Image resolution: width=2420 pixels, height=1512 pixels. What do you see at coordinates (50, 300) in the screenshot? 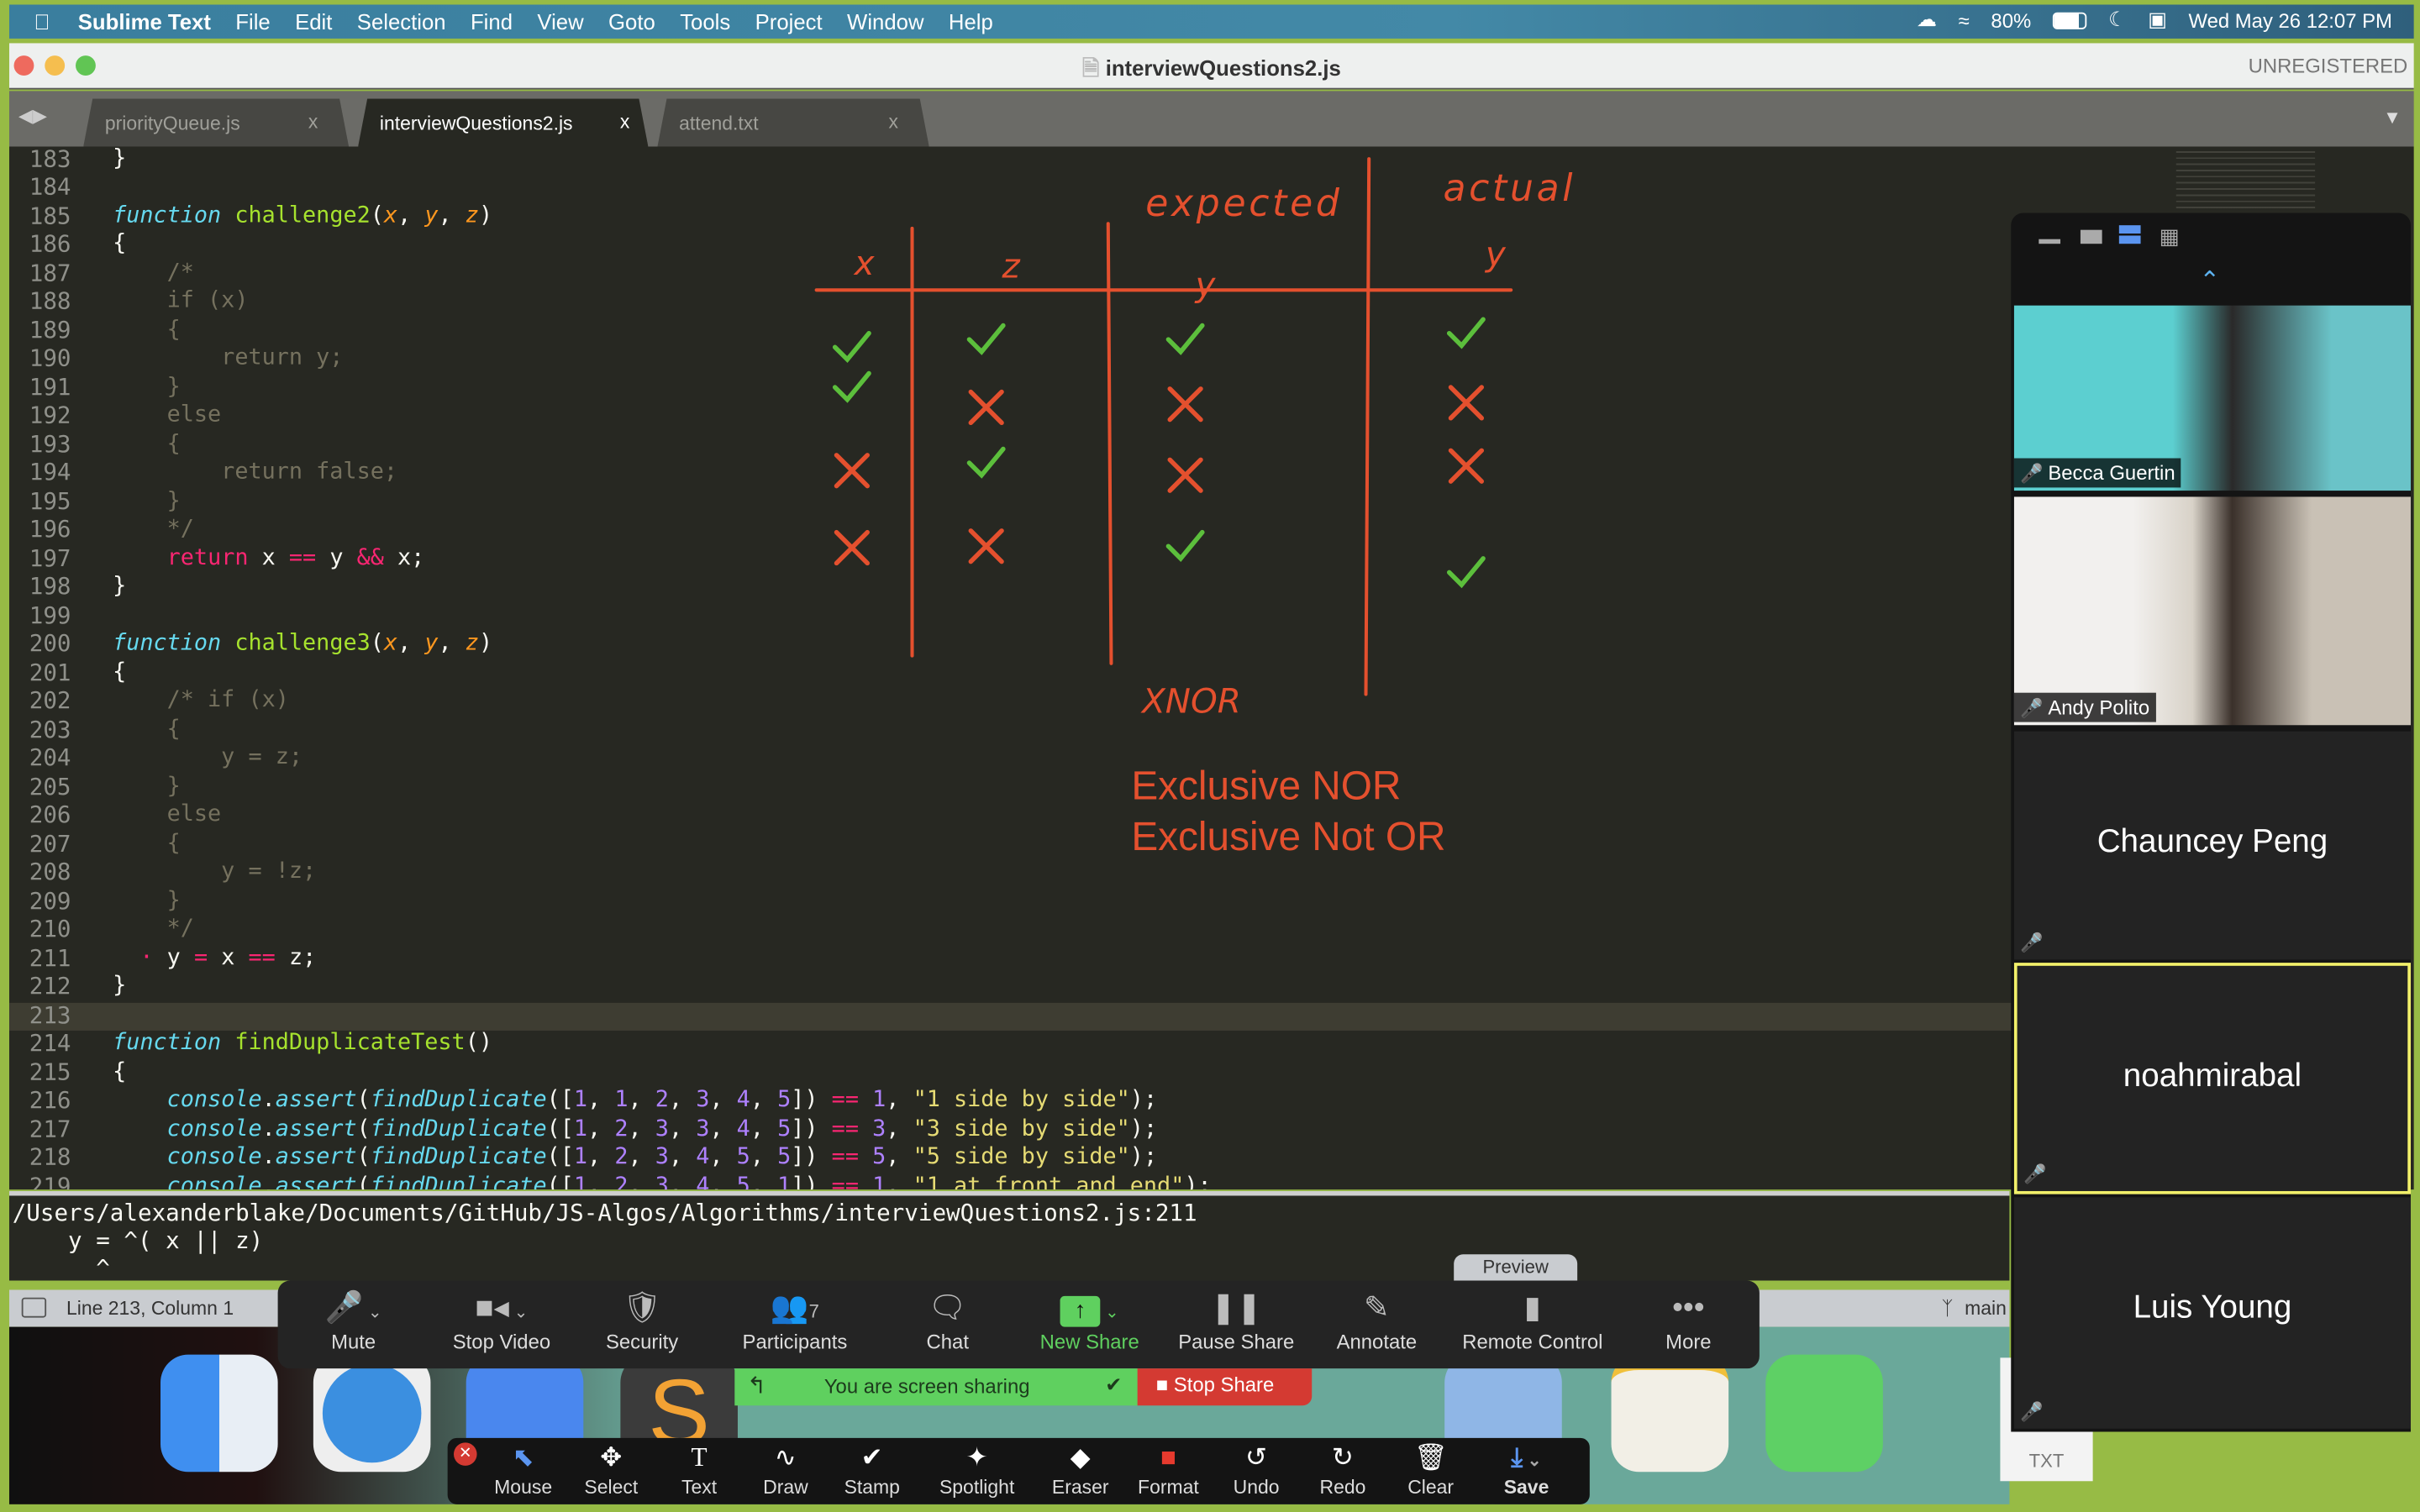
I see `line-number: 188` at bounding box center [50, 300].